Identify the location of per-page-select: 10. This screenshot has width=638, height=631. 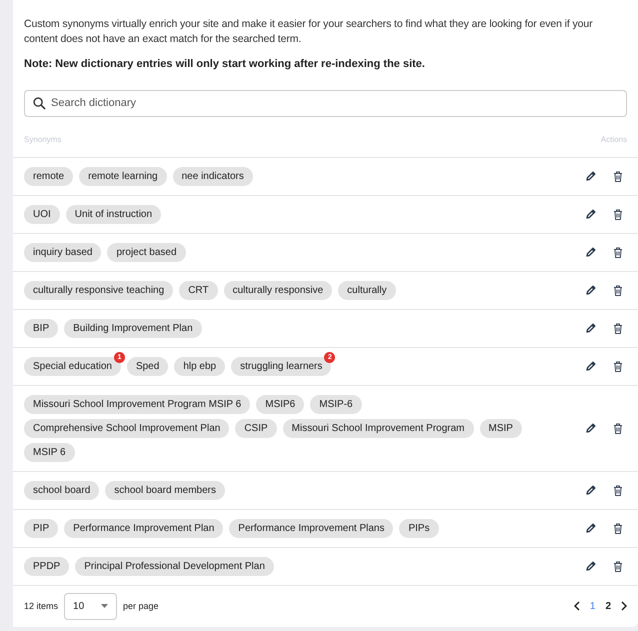
(91, 606).